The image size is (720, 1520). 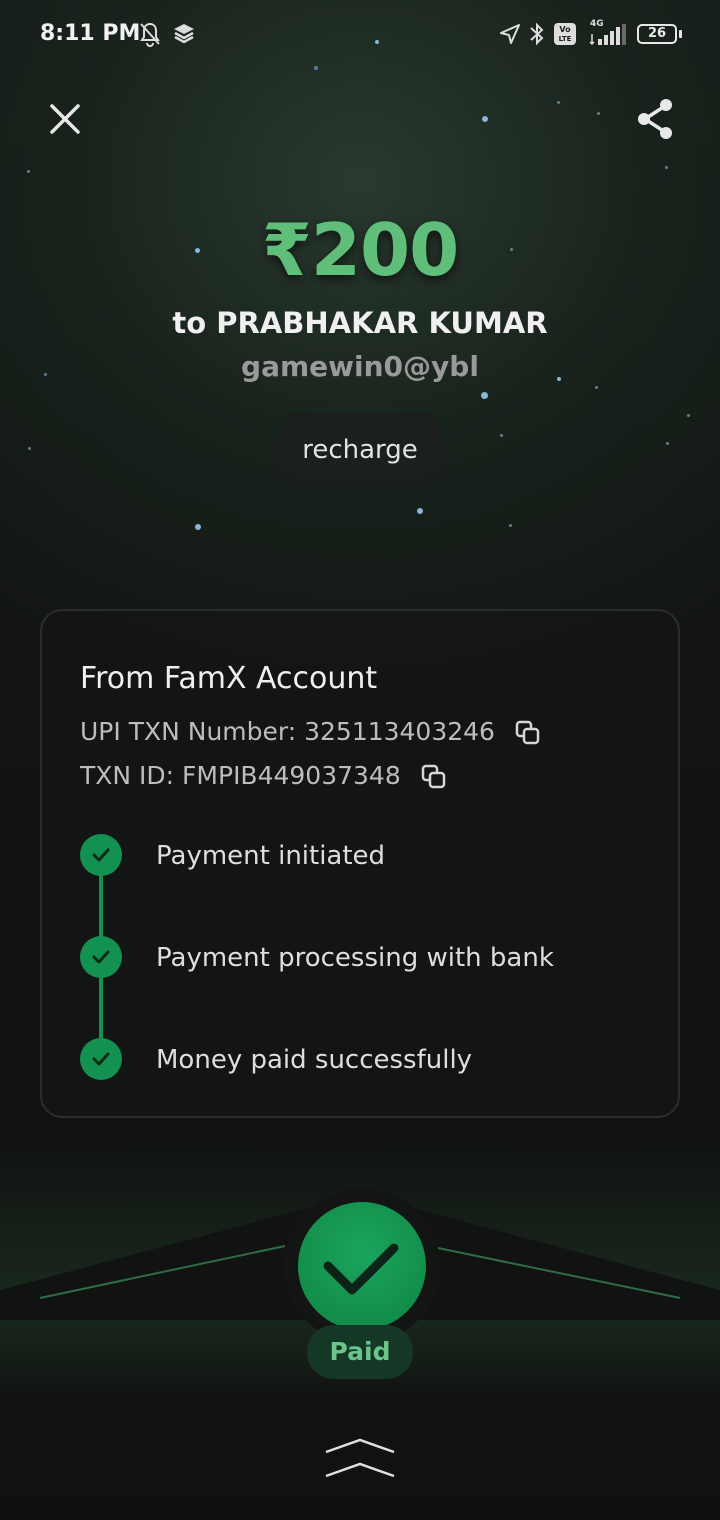 What do you see at coordinates (360, 1460) in the screenshot?
I see `chevron-up-icon` at bounding box center [360, 1460].